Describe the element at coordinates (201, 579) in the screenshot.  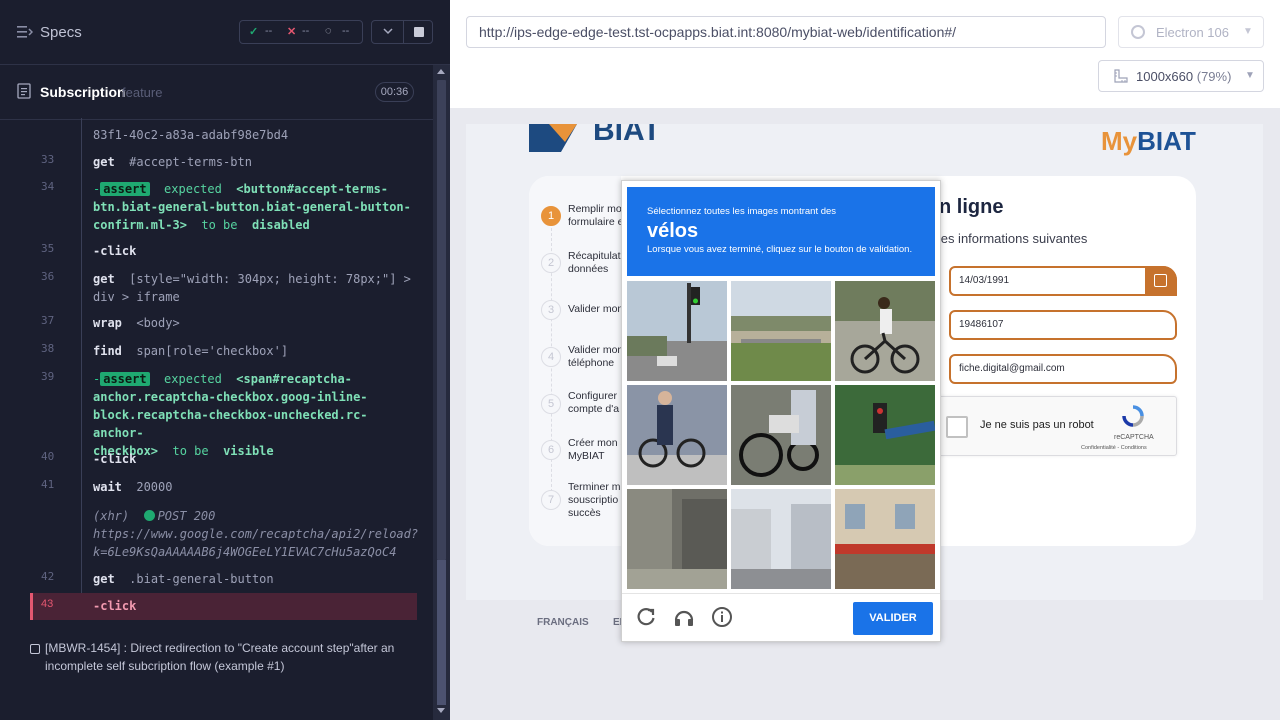
I see `log-arg: .biat-general-button` at that location.